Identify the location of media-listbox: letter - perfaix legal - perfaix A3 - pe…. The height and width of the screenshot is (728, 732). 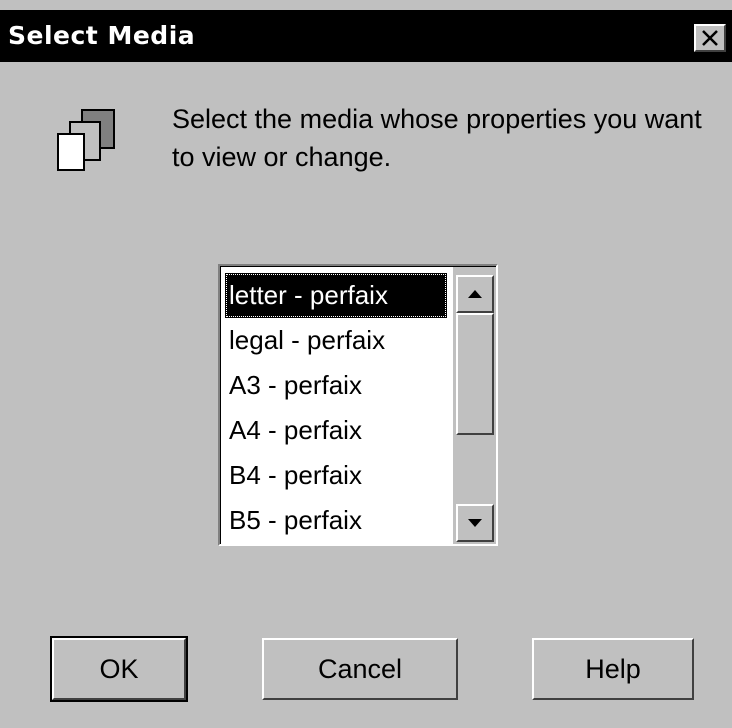
(358, 405).